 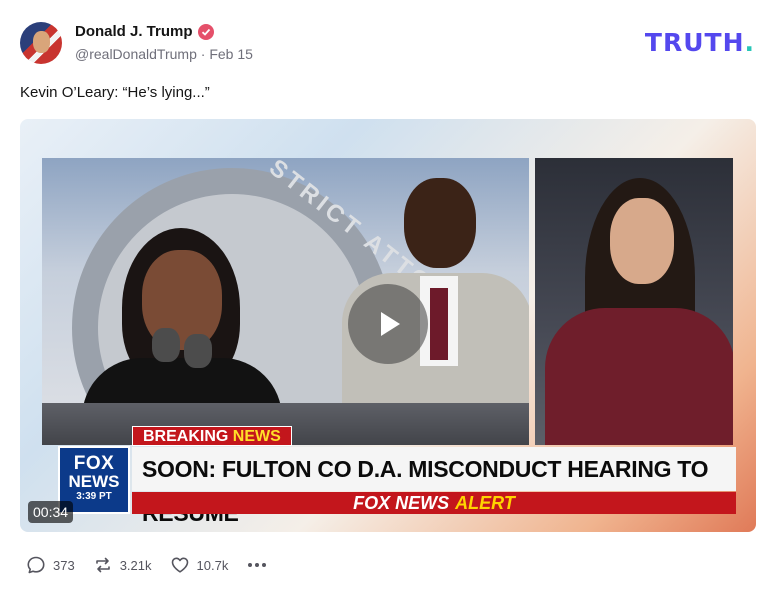 I want to click on retruth-icon, so click(x=102, y=565).